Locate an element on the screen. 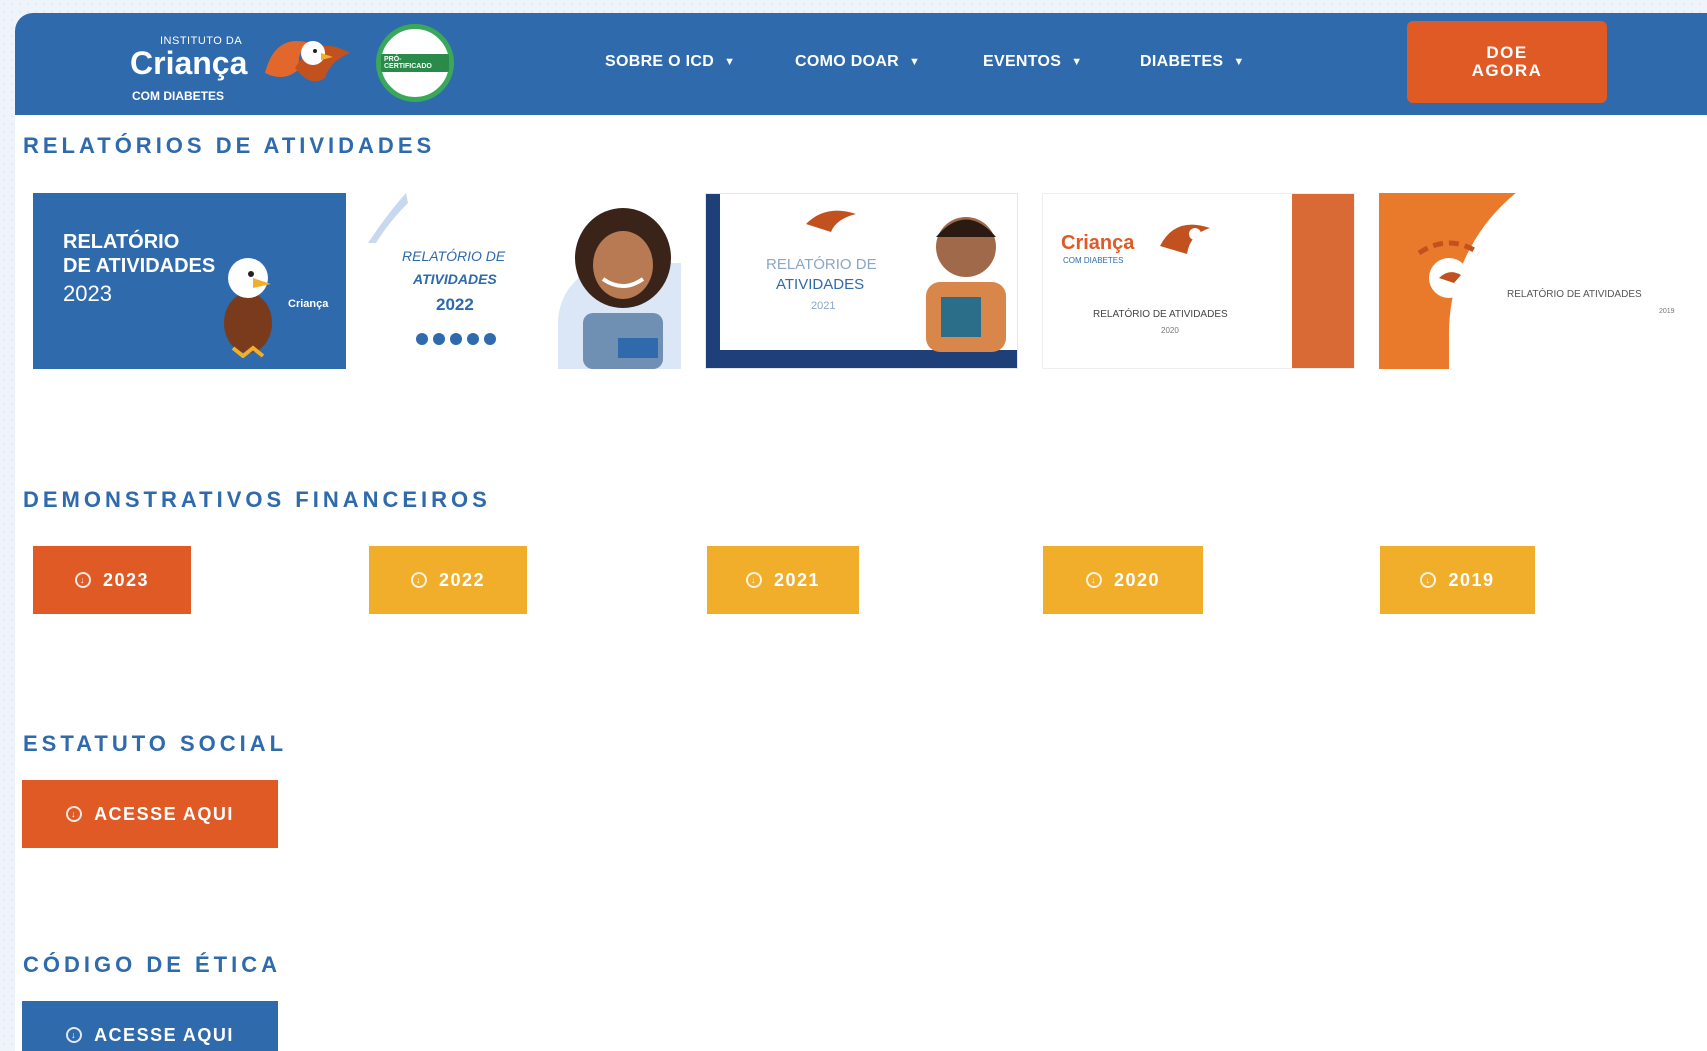 The height and width of the screenshot is (1051, 1707). cover-2019-line1: RELATÓRIO DE ATIVIDADES is located at coordinates (1574, 294).